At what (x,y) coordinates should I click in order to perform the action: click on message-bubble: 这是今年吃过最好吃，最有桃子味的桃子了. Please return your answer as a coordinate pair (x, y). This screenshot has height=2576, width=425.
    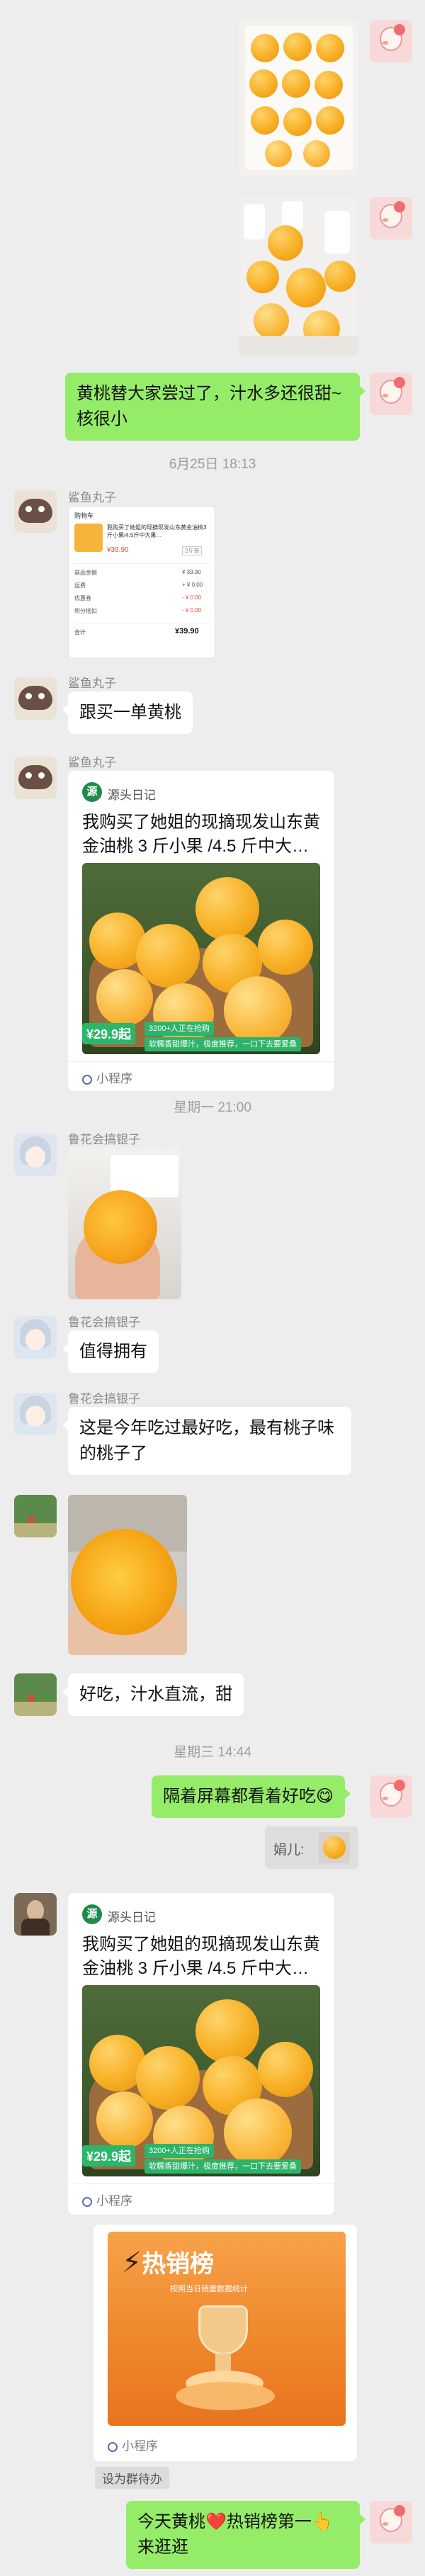
    Looking at the image, I should click on (207, 1441).